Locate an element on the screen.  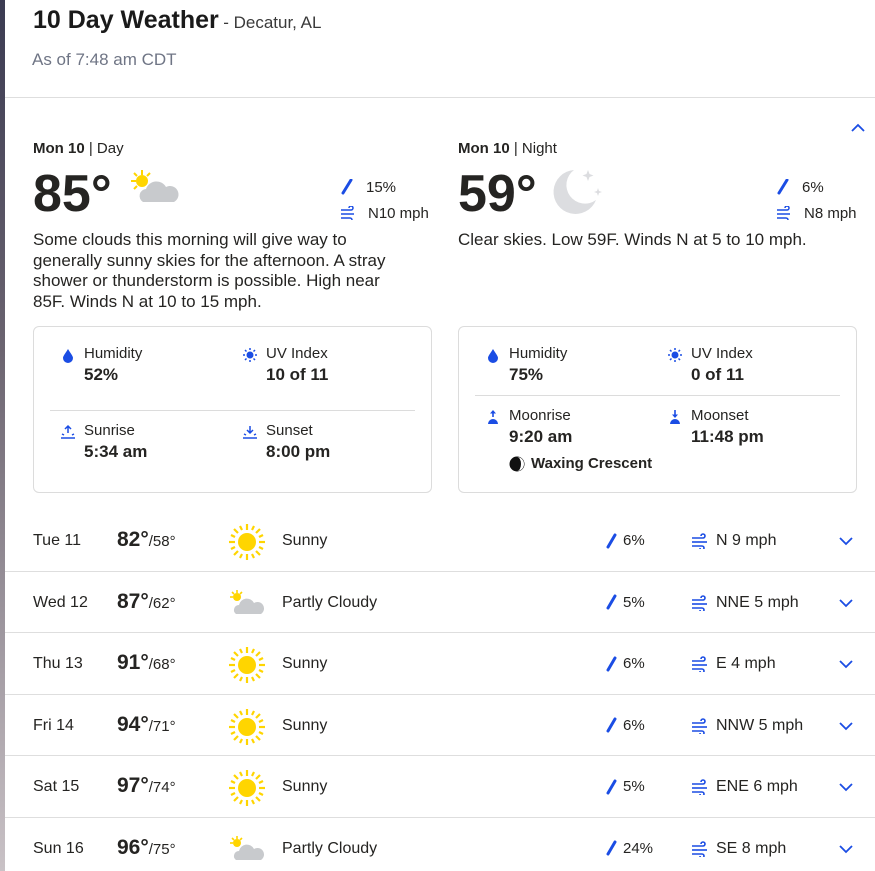
page-header: 10 Day Weather - Decatur, AL is located at coordinates (177, 20).